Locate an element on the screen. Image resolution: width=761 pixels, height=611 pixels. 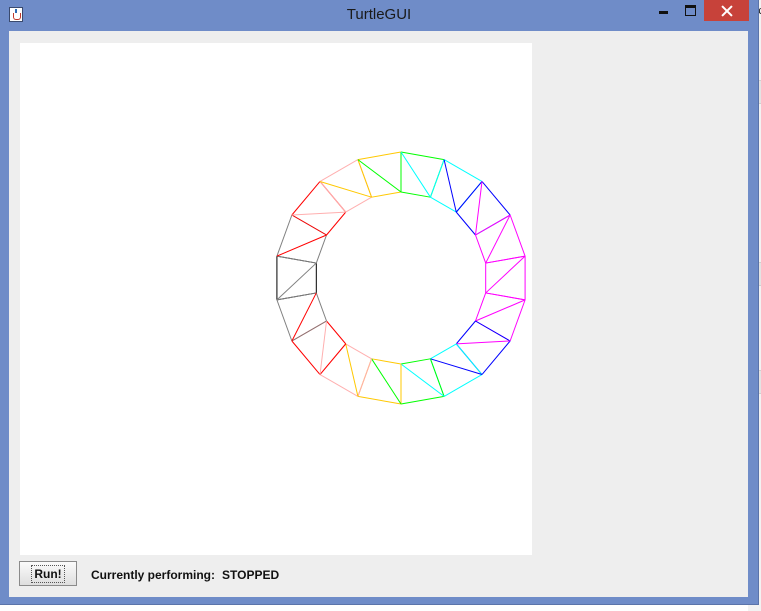
status-label: Currently performing: is located at coordinates (153, 575).